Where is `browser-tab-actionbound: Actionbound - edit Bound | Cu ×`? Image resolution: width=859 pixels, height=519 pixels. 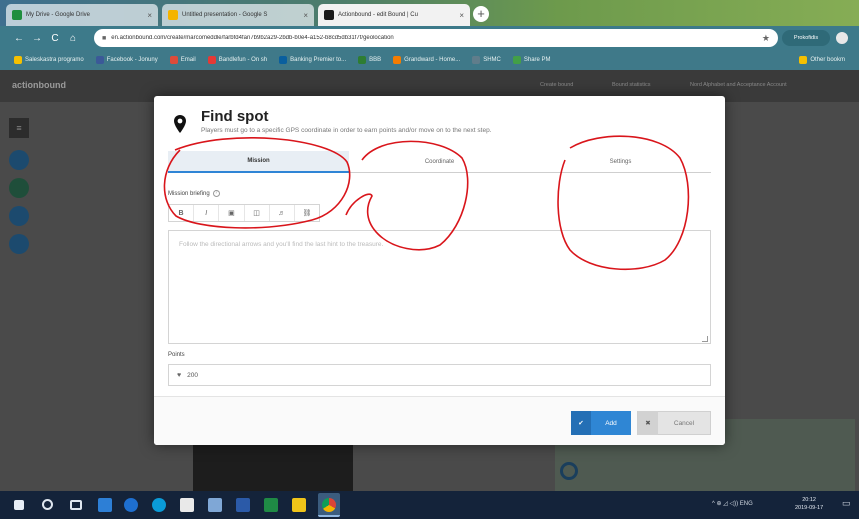
browser-tab-actionbound: Actionbound - edit Bound | Cu × is located at coordinates (394, 15).